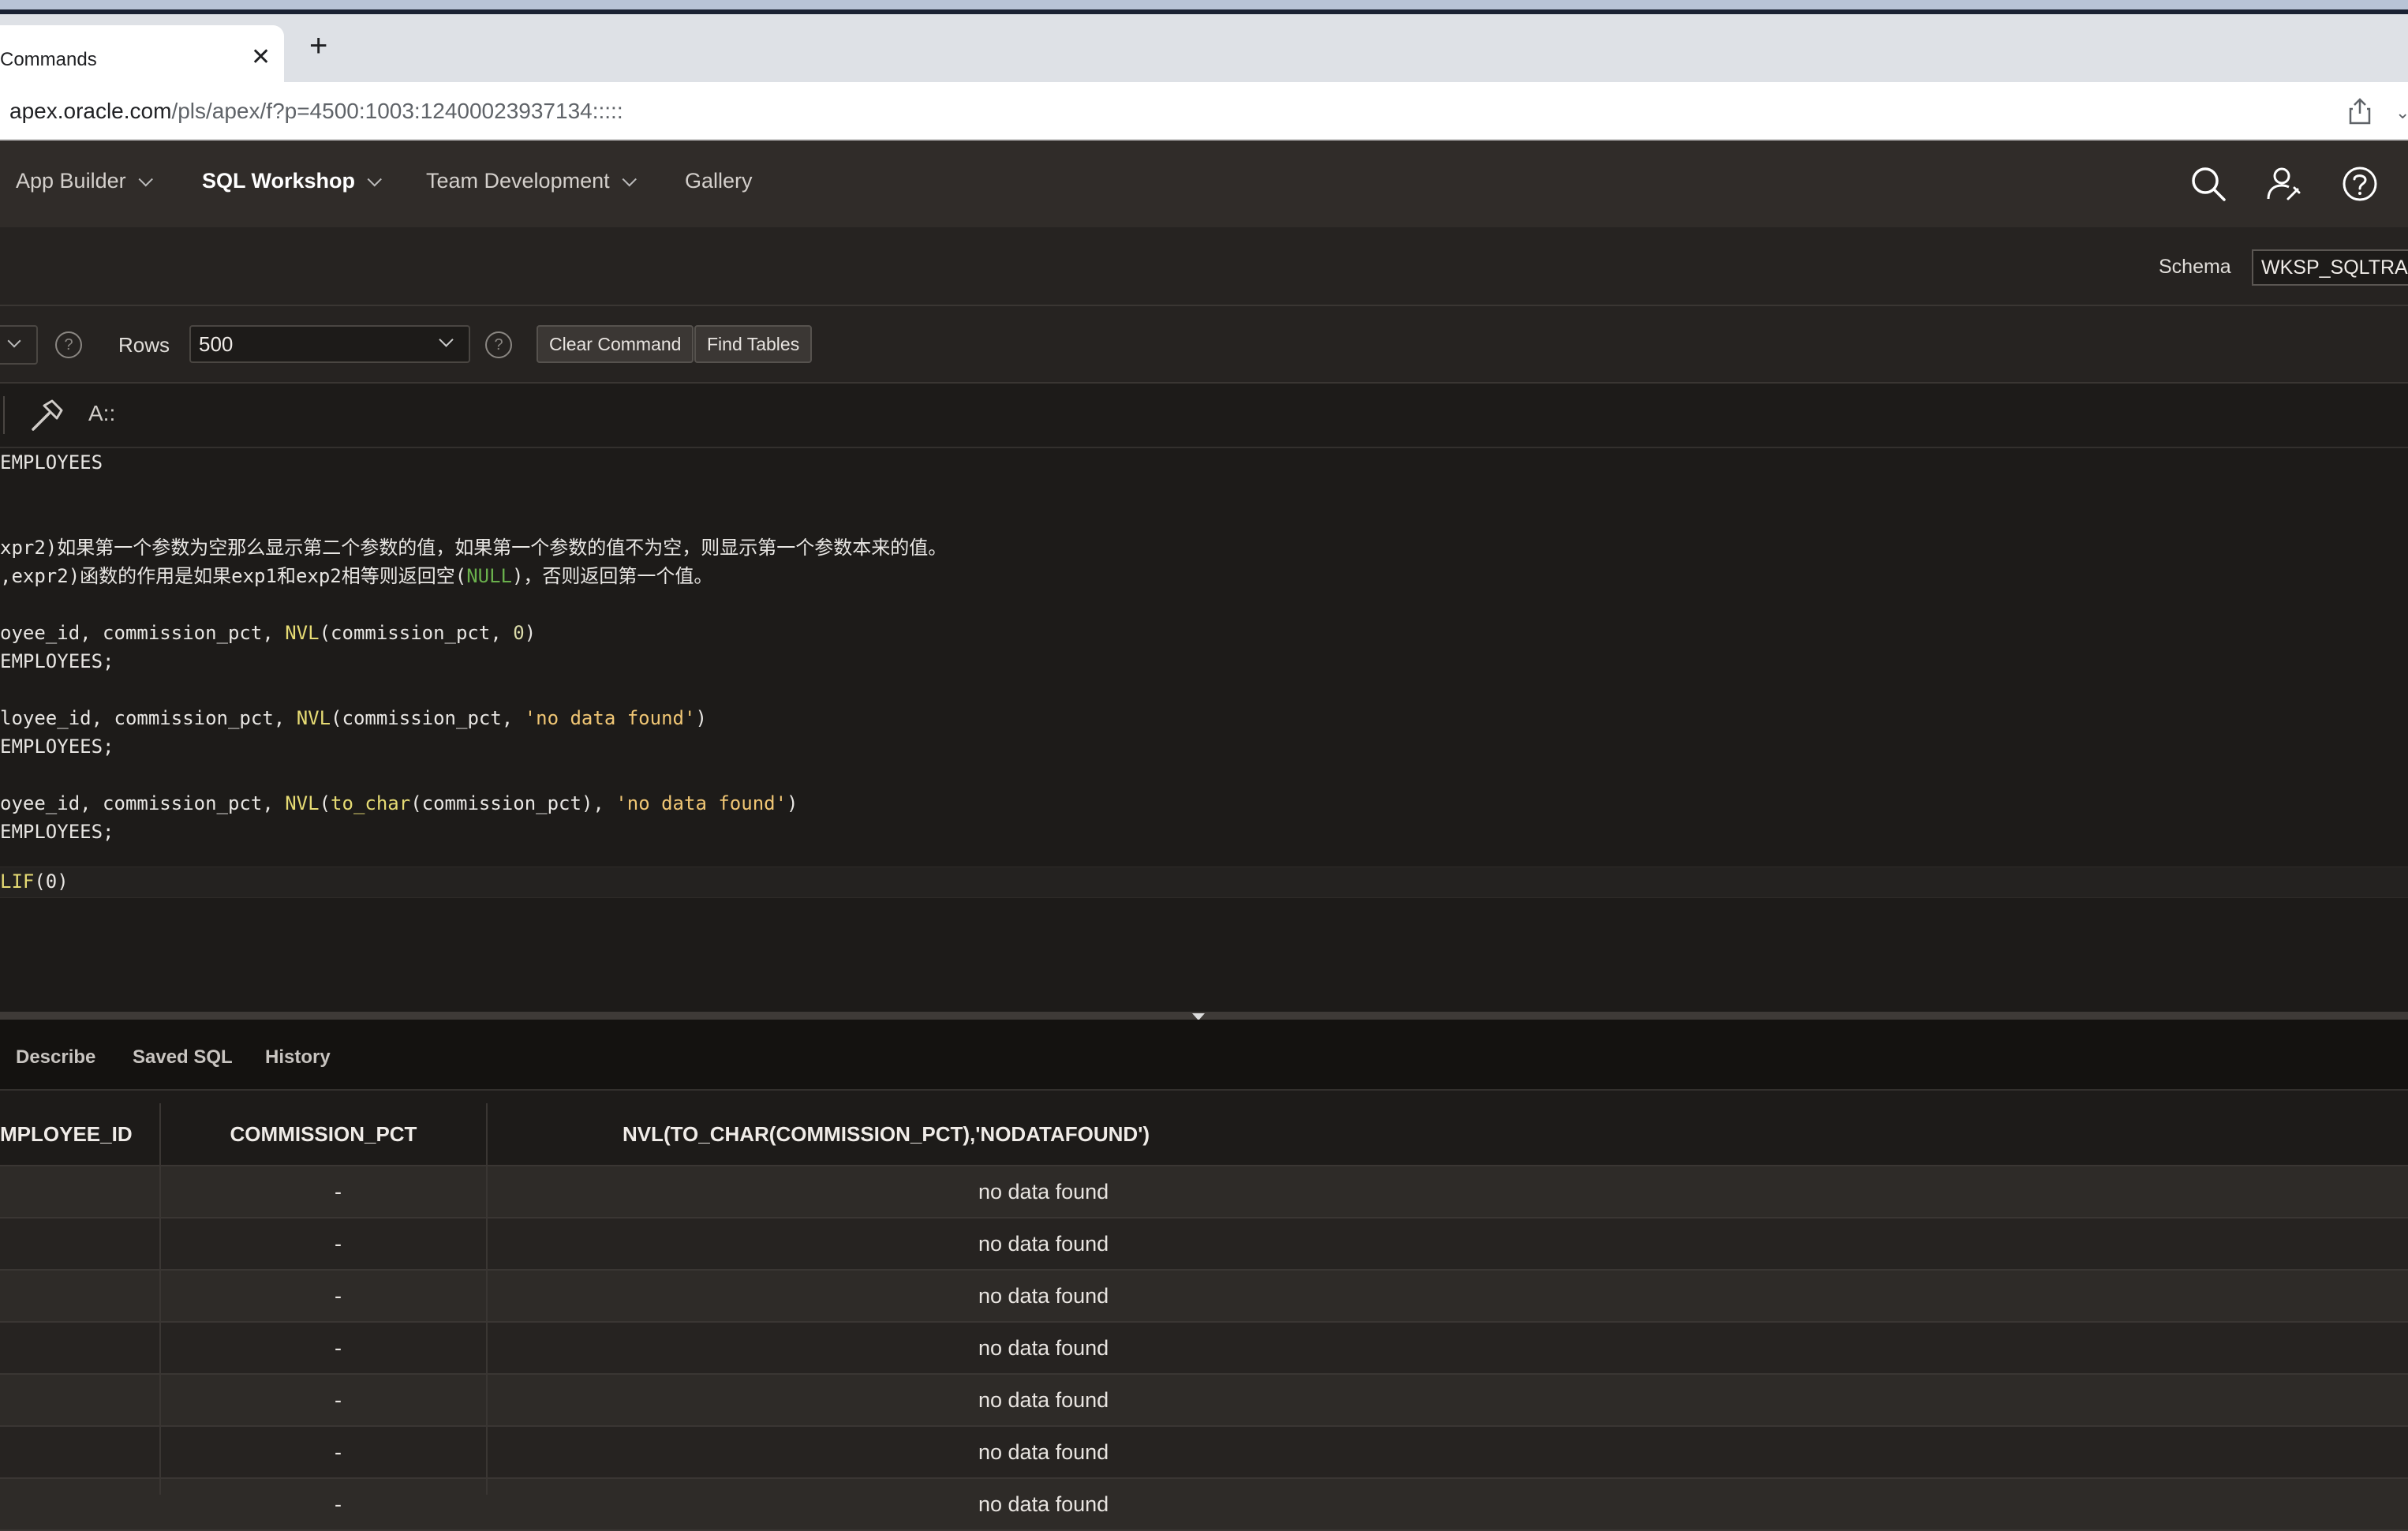 The image size is (2408, 1531). What do you see at coordinates (261, 57) in the screenshot?
I see `close-tab-icon: ✕` at bounding box center [261, 57].